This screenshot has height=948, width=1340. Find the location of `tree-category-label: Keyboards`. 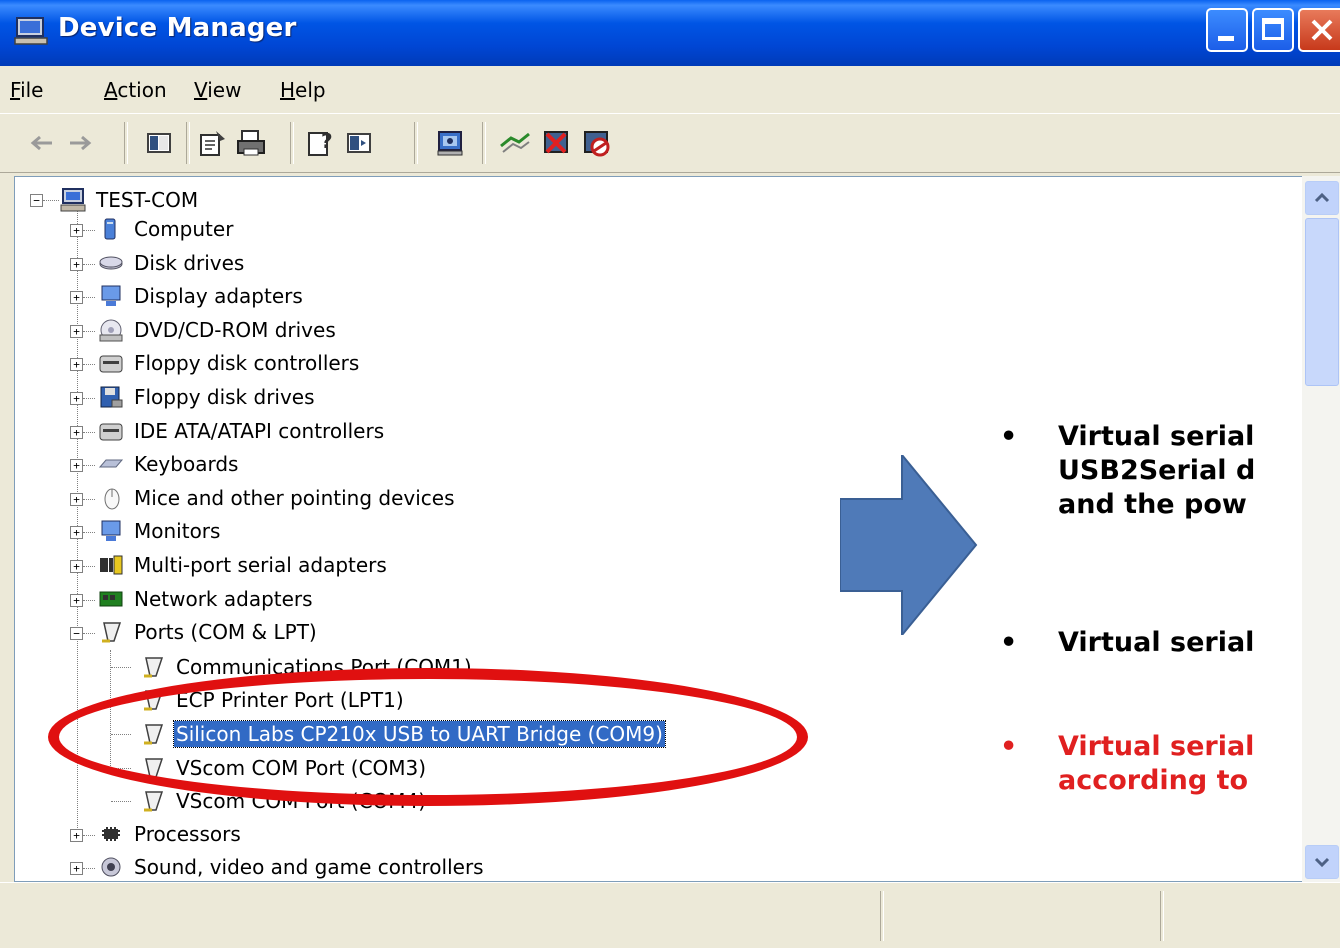

tree-category-label: Keyboards is located at coordinates (186, 464).